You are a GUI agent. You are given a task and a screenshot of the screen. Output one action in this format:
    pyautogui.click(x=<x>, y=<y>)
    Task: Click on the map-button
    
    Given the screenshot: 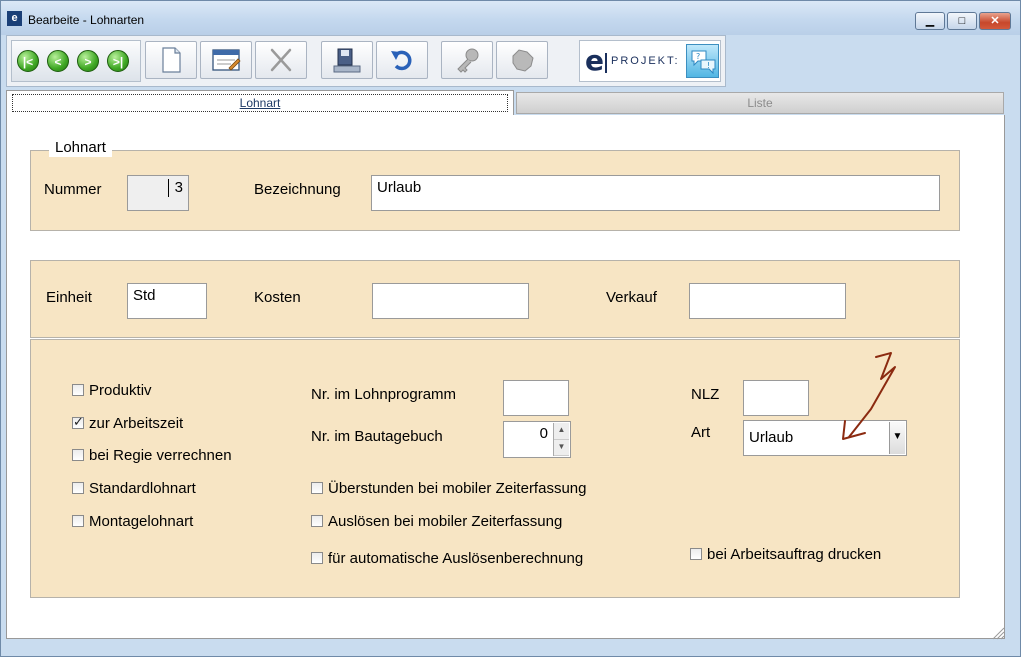 What is the action you would take?
    pyautogui.click(x=522, y=60)
    